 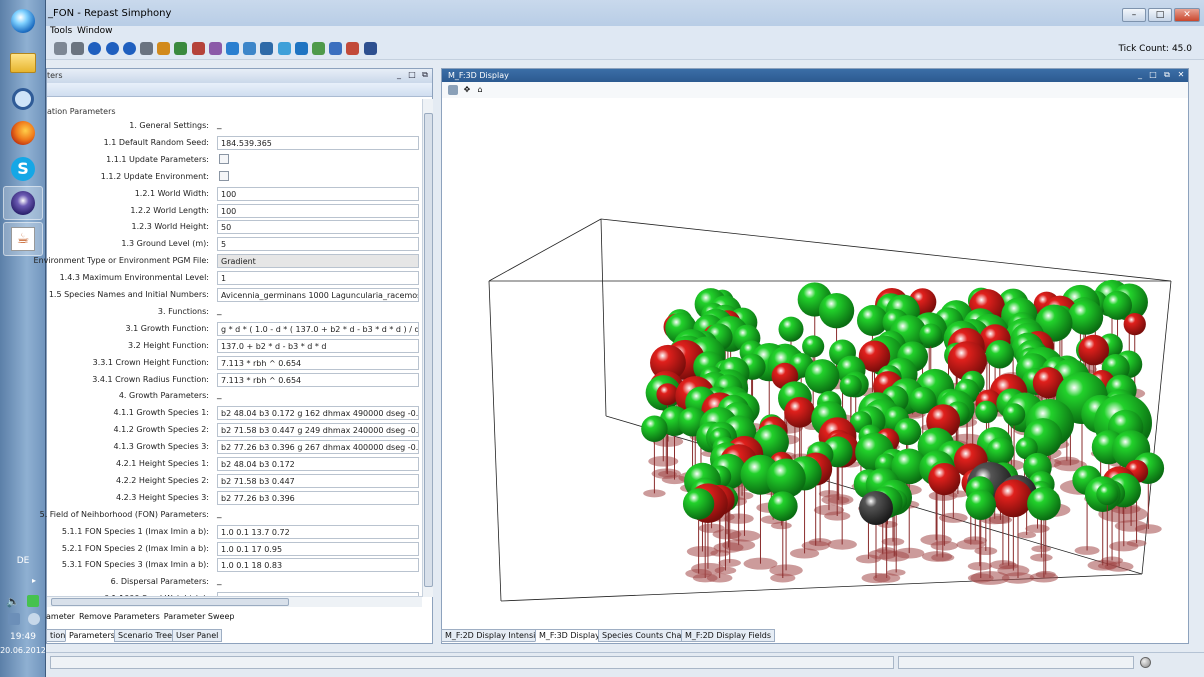 What do you see at coordinates (13, 601) in the screenshot?
I see `speaker-icon: 🔈` at bounding box center [13, 601].